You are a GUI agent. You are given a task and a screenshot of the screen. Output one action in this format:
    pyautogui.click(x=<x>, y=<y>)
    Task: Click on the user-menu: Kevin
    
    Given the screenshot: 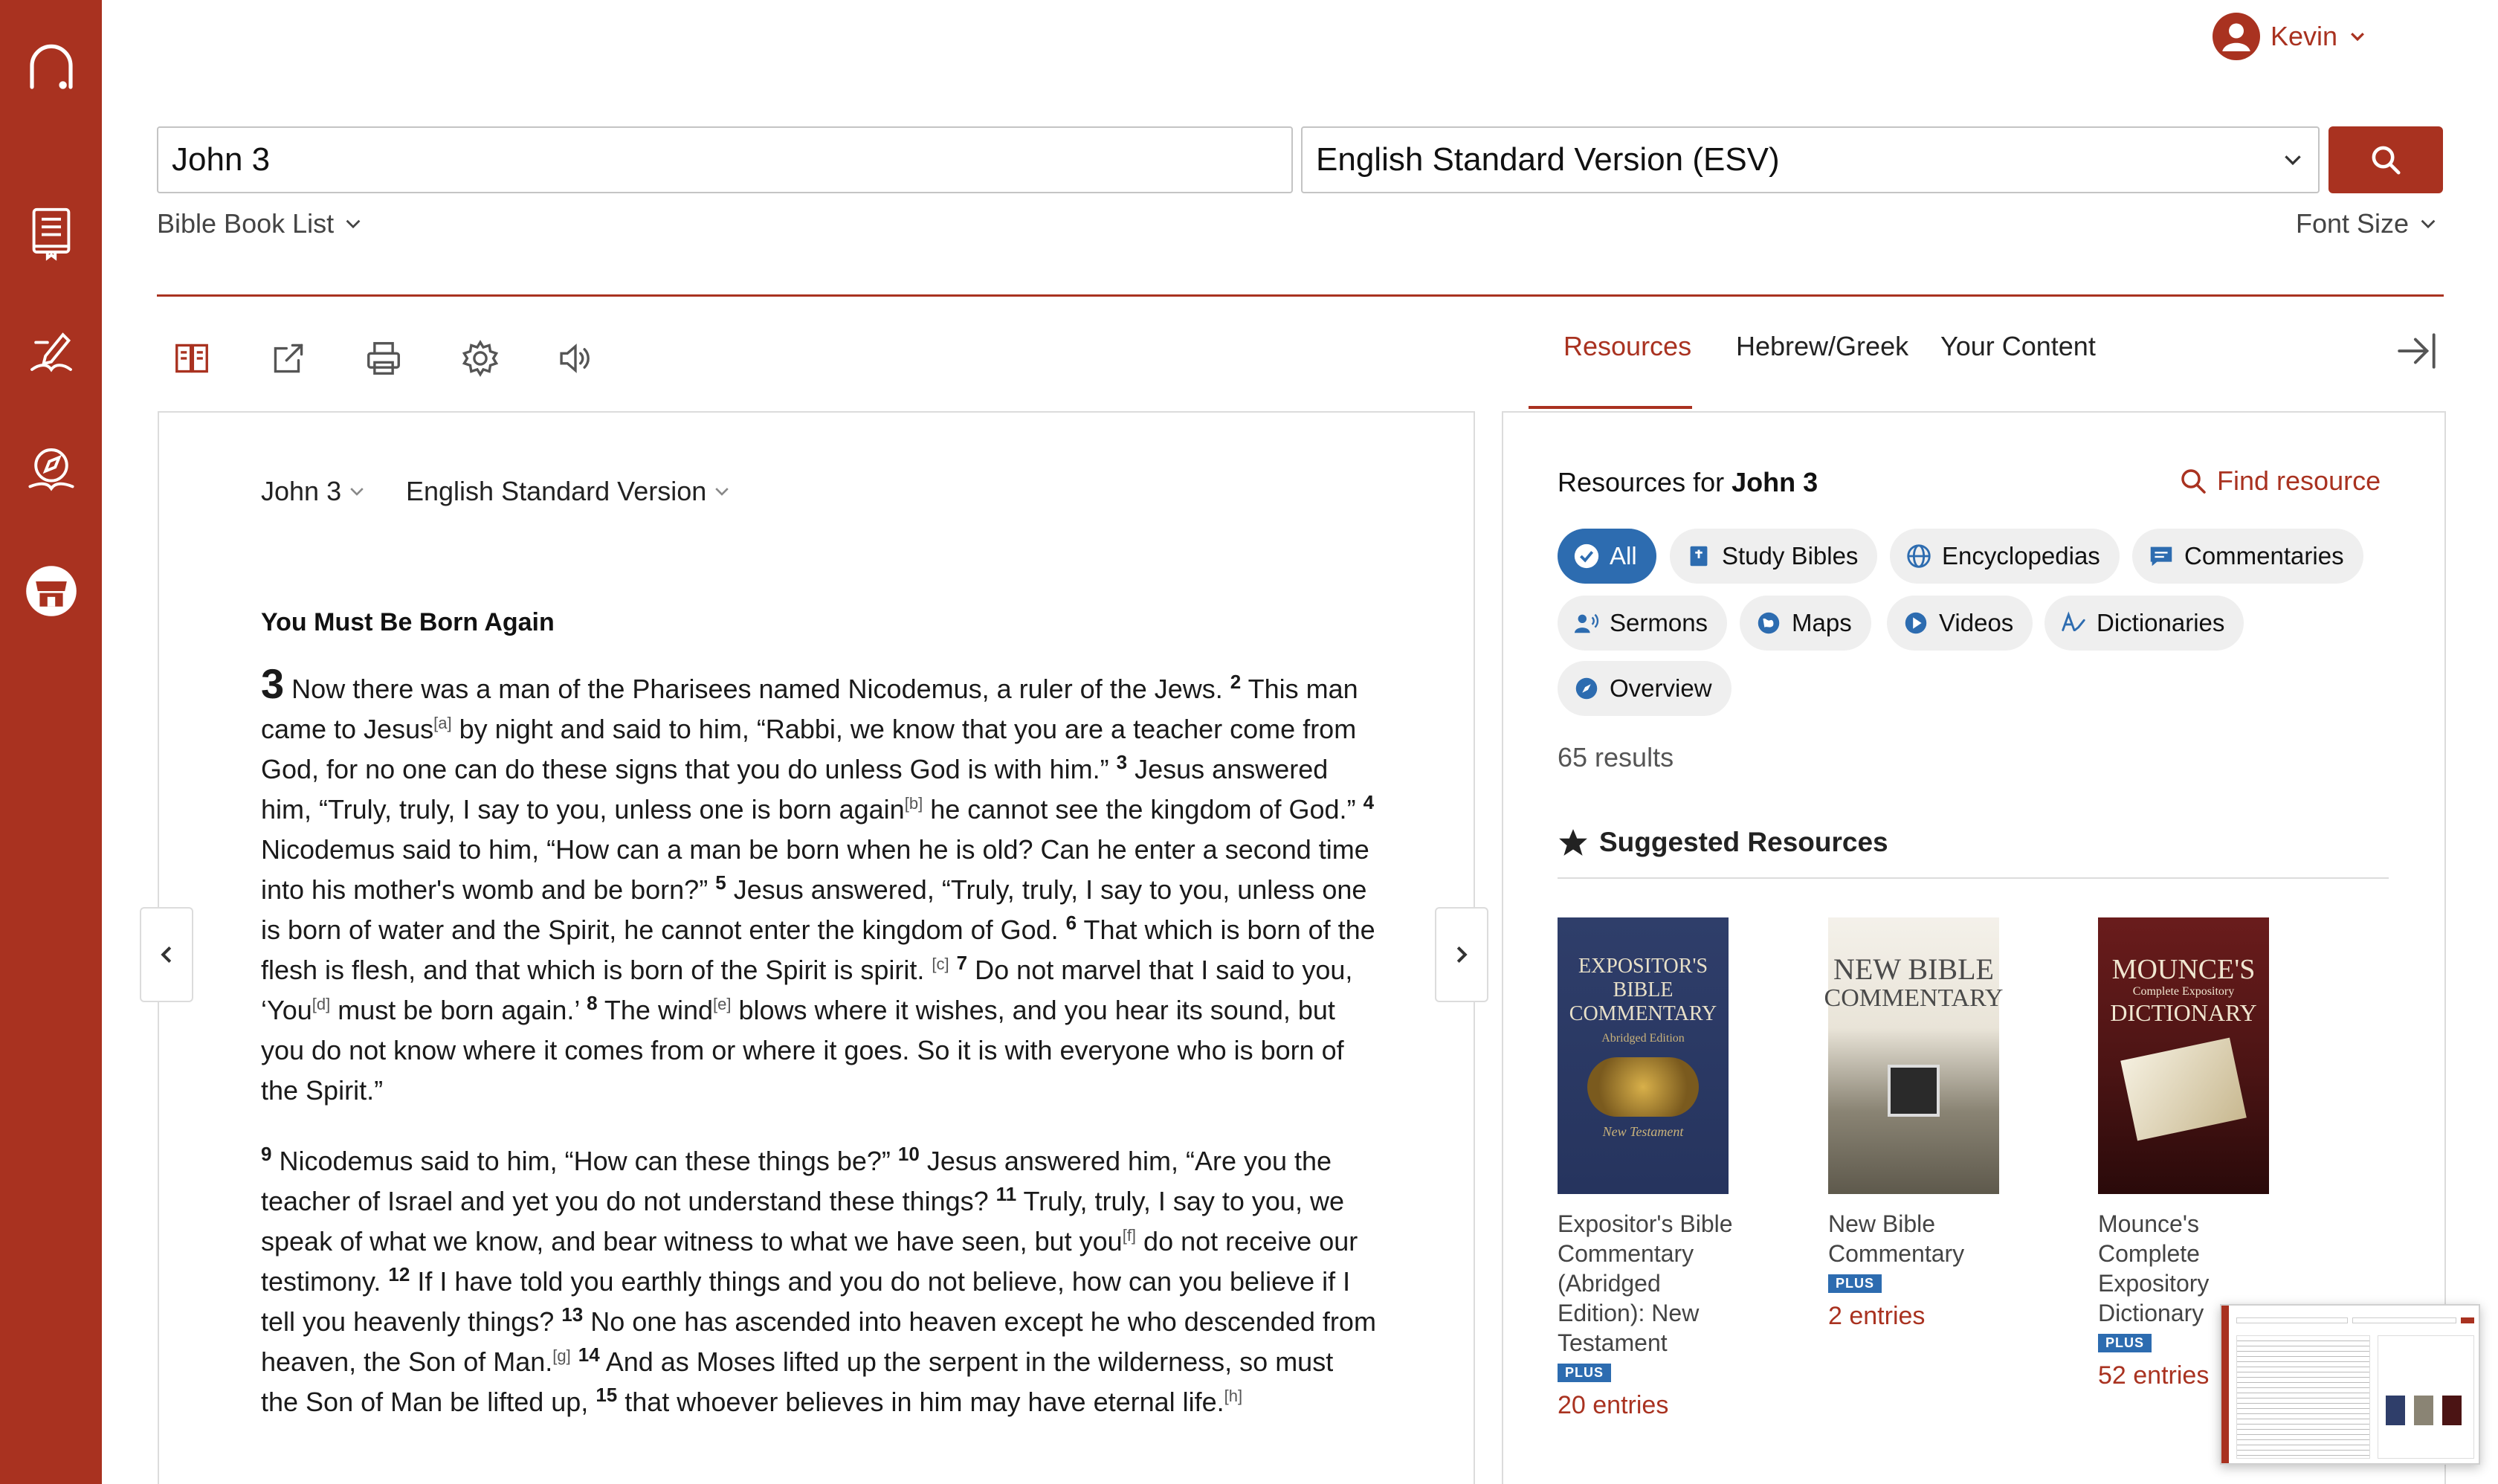 What is the action you would take?
    pyautogui.click(x=2290, y=36)
    